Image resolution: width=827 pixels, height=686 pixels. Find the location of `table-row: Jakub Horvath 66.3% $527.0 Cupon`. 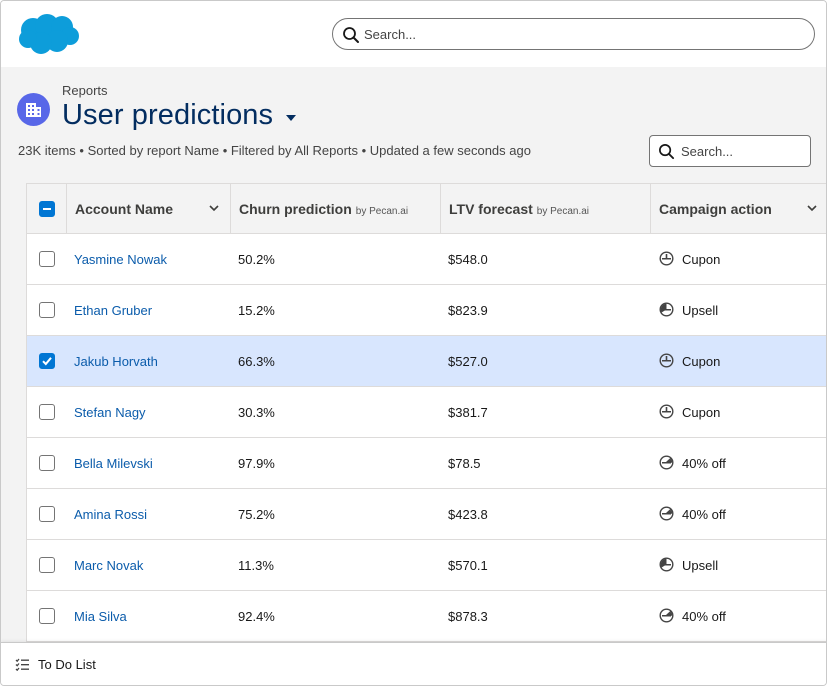

table-row: Jakub Horvath 66.3% $527.0 Cupon is located at coordinates (426, 361).